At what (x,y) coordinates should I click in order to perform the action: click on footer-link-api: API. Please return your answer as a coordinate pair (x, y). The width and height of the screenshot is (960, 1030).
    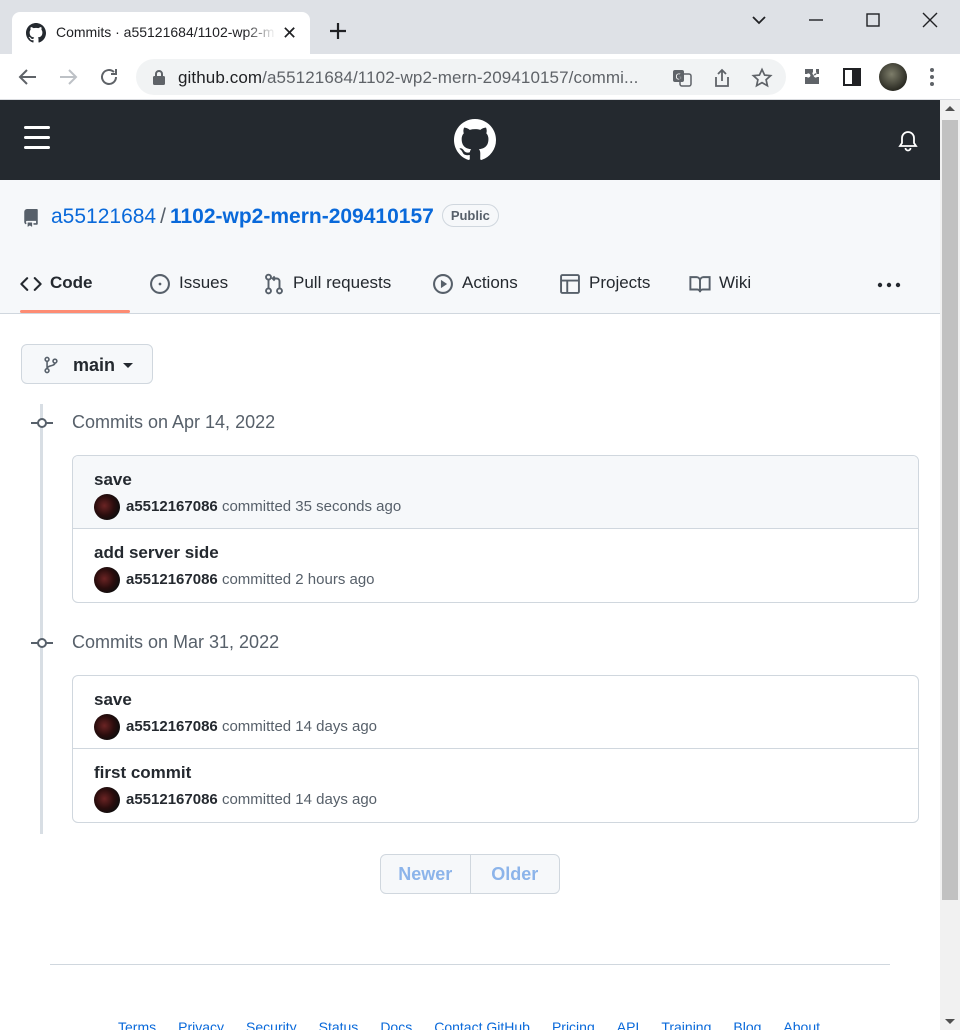
    Looking at the image, I should click on (628, 1023).